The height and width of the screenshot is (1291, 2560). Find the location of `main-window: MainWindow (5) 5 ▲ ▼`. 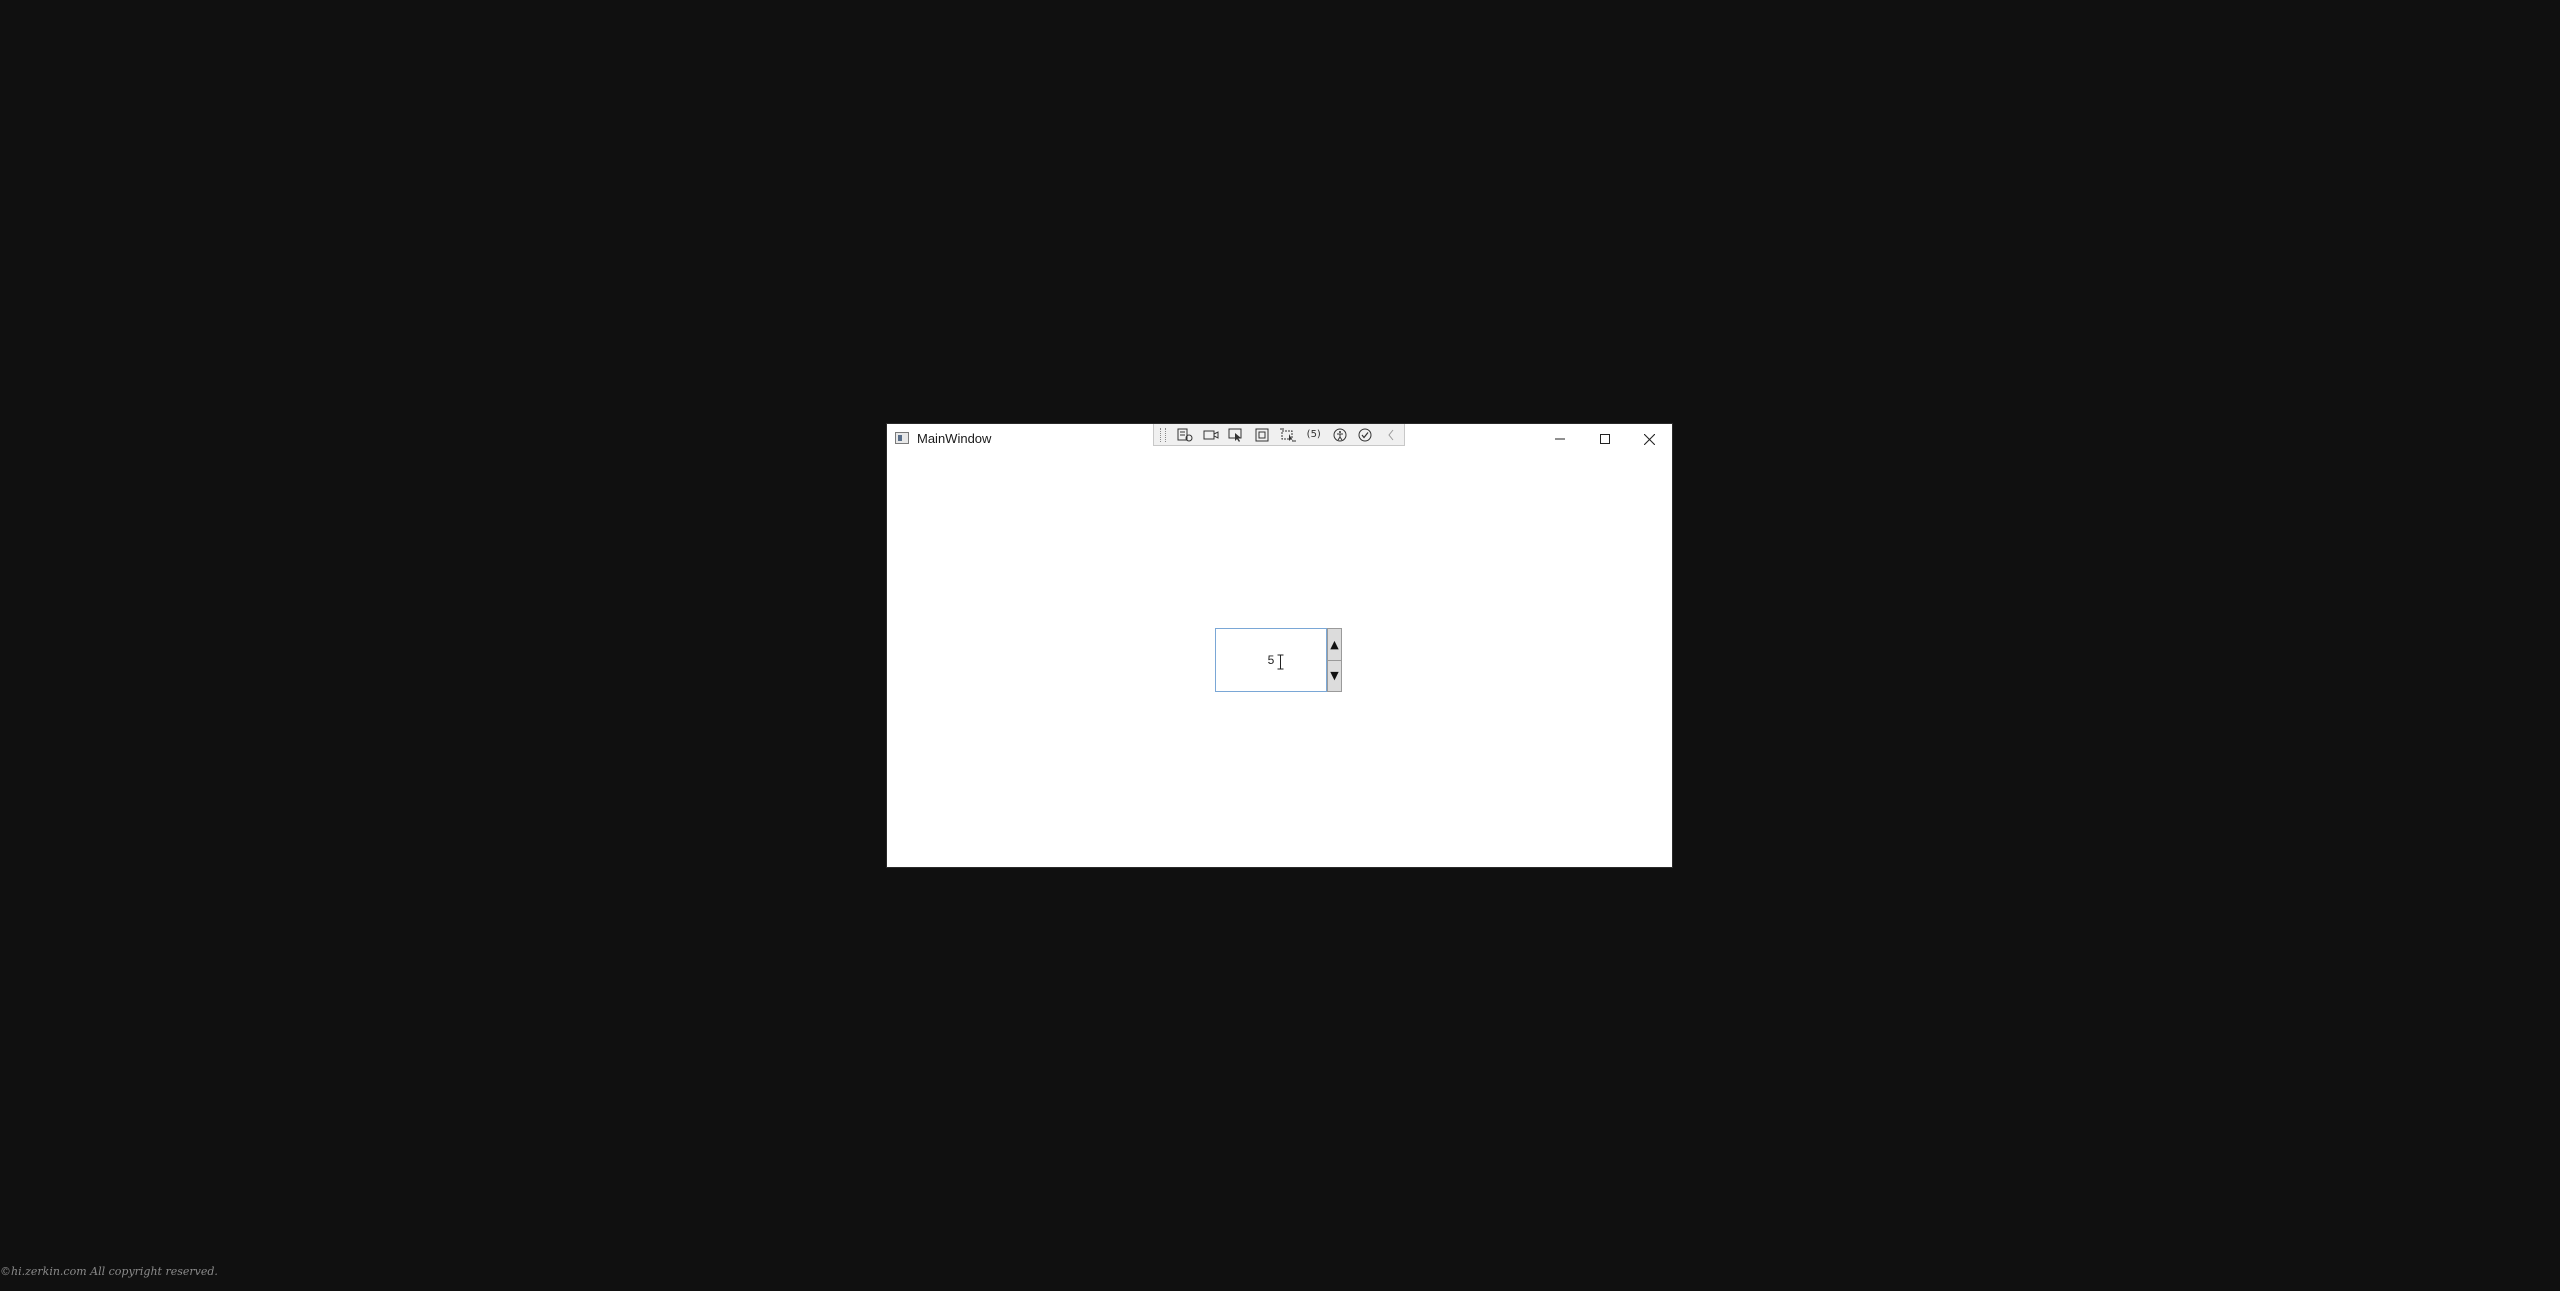

main-window: MainWindow (5) 5 ▲ ▼ is located at coordinates (1279, 645).